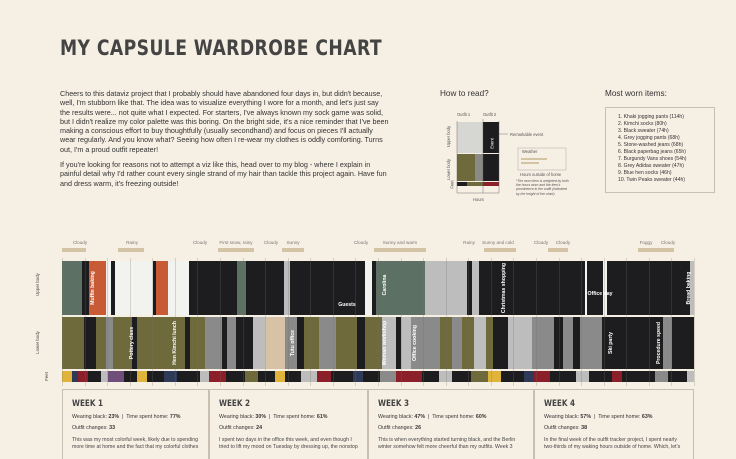 This screenshot has height=459, width=736. What do you see at coordinates (393, 404) in the screenshot?
I see `week-title: WEEK 3` at bounding box center [393, 404].